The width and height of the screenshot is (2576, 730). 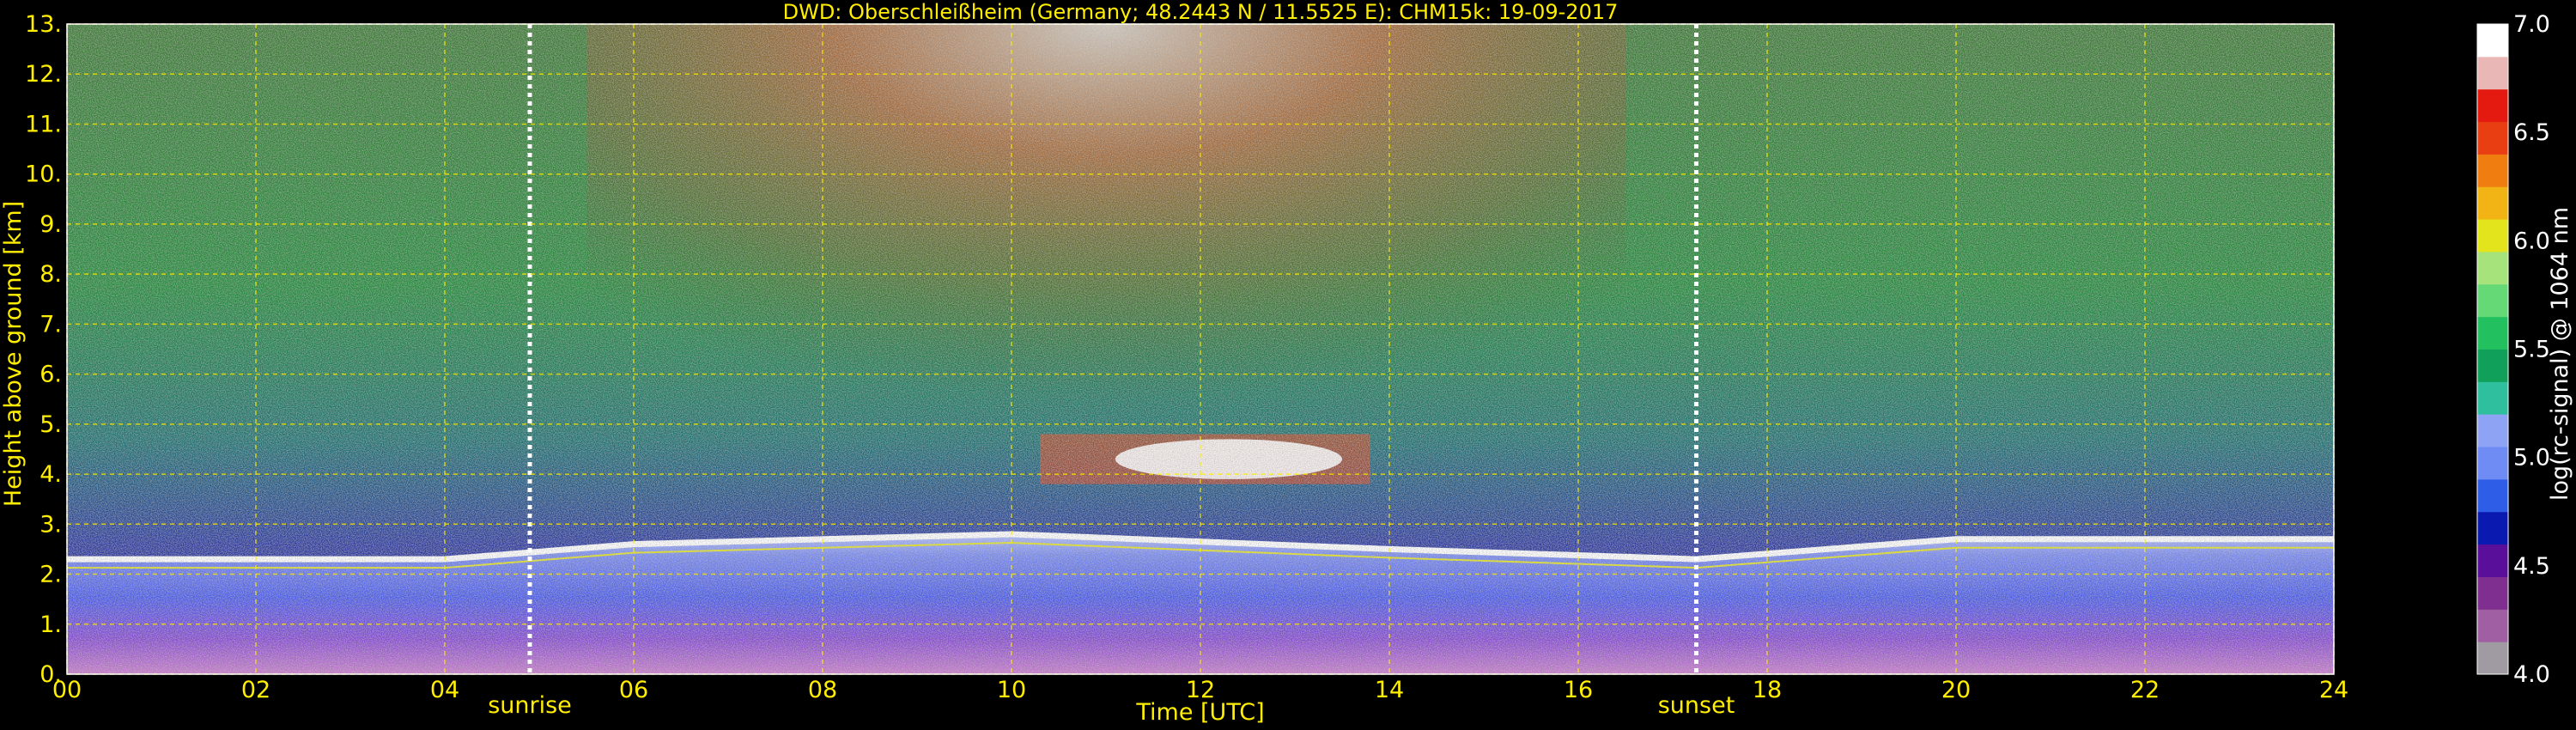 I want to click on x-tick-label: 16, so click(x=1579, y=690).